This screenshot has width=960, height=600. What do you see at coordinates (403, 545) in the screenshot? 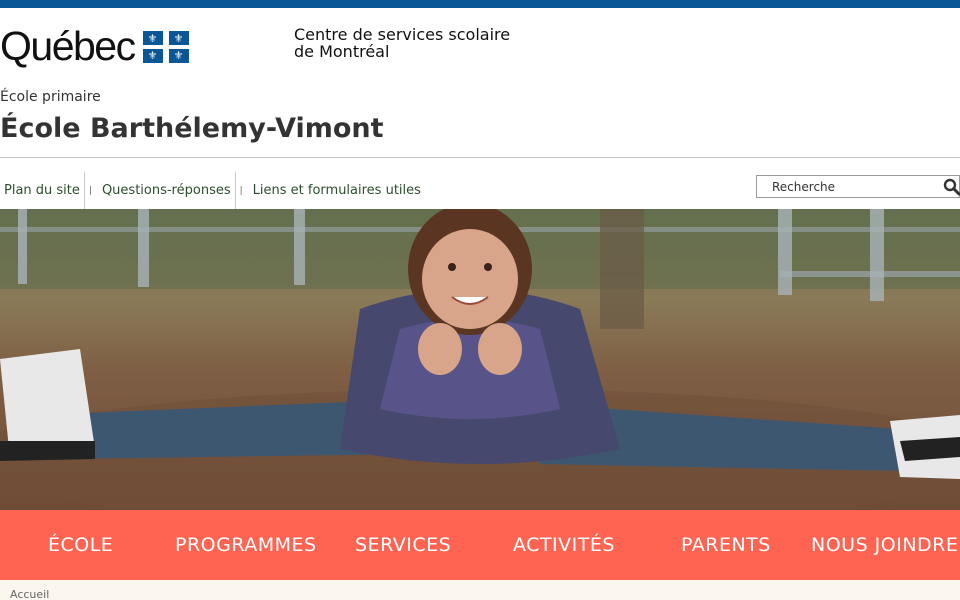
I see `nav-item-services: SERVICES` at bounding box center [403, 545].